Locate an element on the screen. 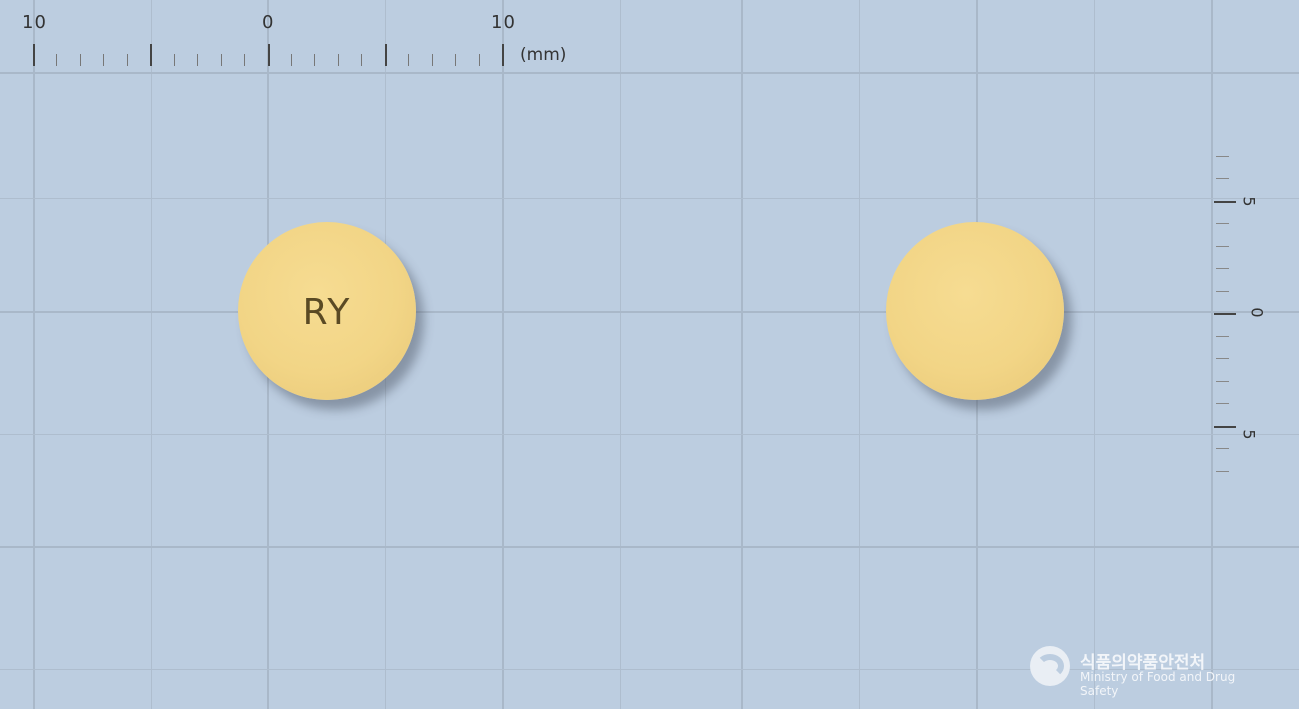  pill-imprint: RY is located at coordinates (327, 312).